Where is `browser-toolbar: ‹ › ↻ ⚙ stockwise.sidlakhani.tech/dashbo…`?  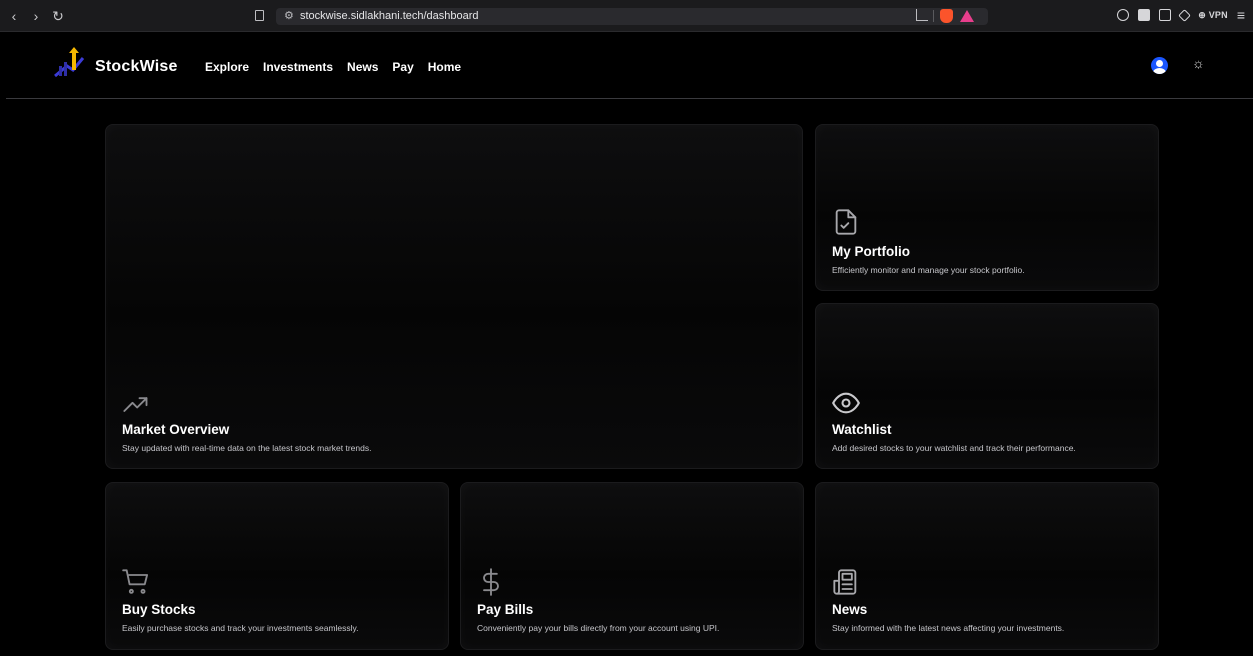 browser-toolbar: ‹ › ↻ ⚙ stockwise.sidlakhani.tech/dashbo… is located at coordinates (626, 16).